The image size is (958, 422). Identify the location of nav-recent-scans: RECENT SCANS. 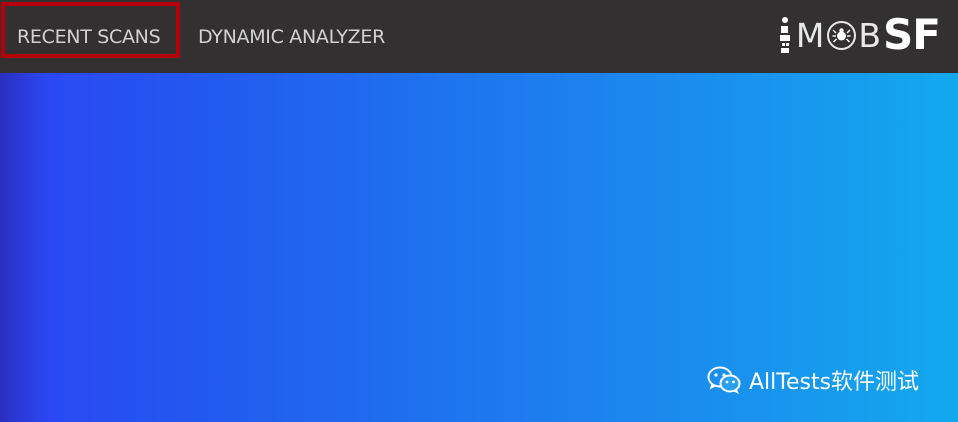
(89, 36).